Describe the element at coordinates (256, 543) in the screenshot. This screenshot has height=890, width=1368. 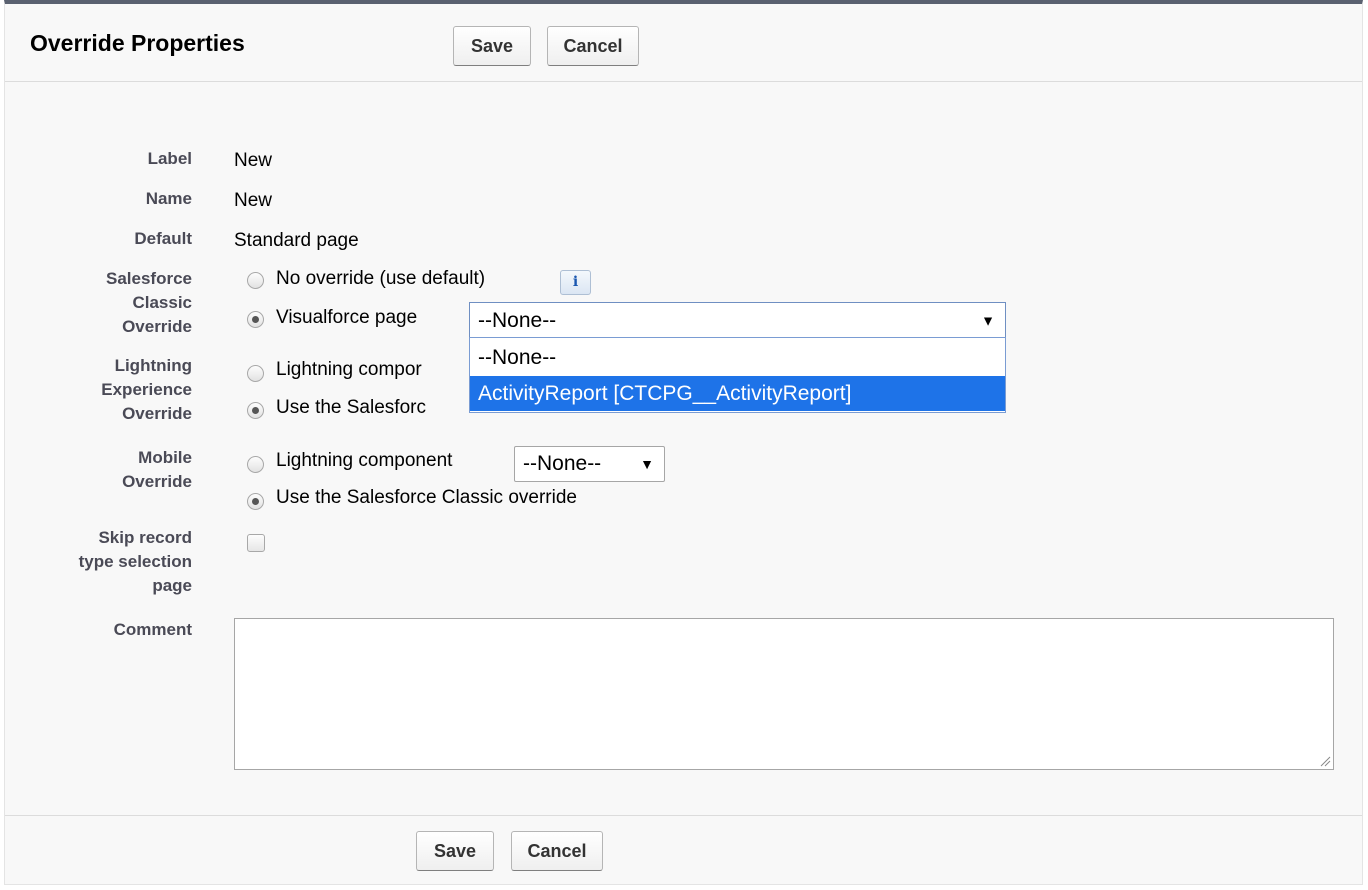
I see `skip-record-type-checkbox` at that location.